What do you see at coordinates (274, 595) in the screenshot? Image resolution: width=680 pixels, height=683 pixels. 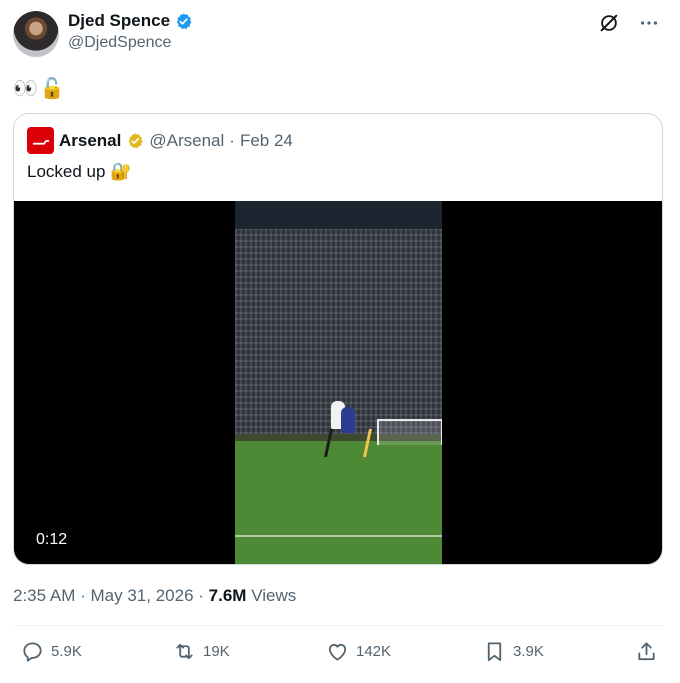 I see `views-label: Views` at bounding box center [274, 595].